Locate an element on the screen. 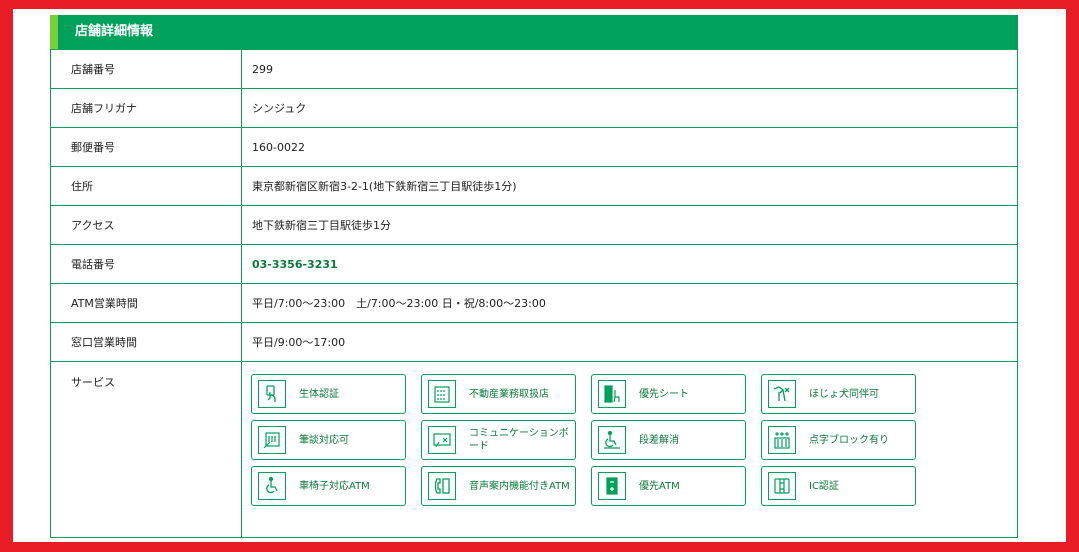 This screenshot has width=1079, height=552. building-icon is located at coordinates (442, 394).